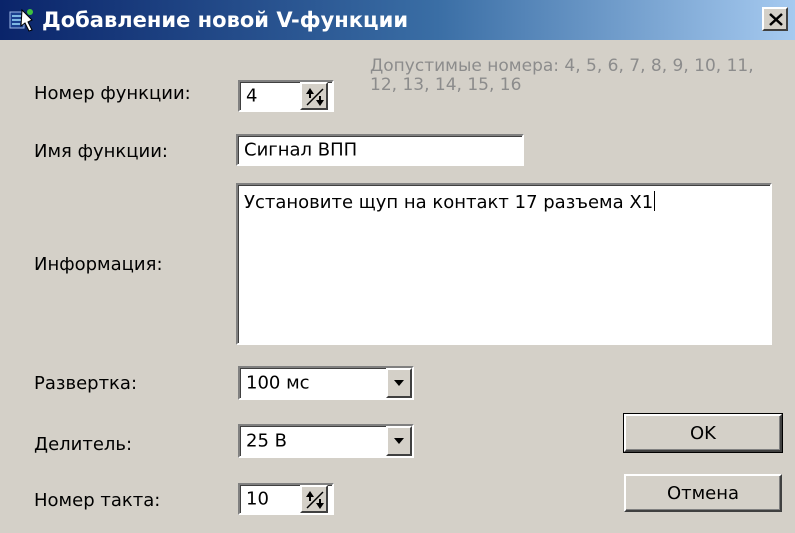 The height and width of the screenshot is (533, 795). What do you see at coordinates (112, 93) in the screenshot?
I see `function-number-label: Номер функции:` at bounding box center [112, 93].